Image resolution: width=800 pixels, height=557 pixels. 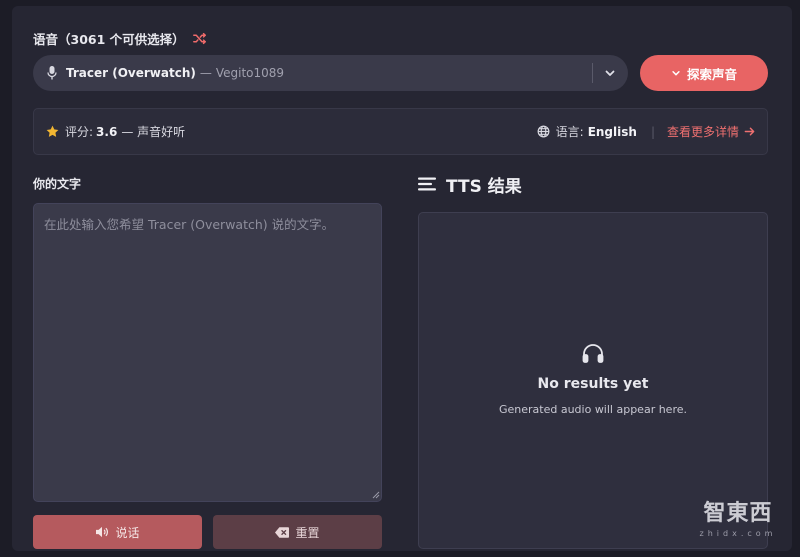 I want to click on speak-label: 说话, so click(x=127, y=532).